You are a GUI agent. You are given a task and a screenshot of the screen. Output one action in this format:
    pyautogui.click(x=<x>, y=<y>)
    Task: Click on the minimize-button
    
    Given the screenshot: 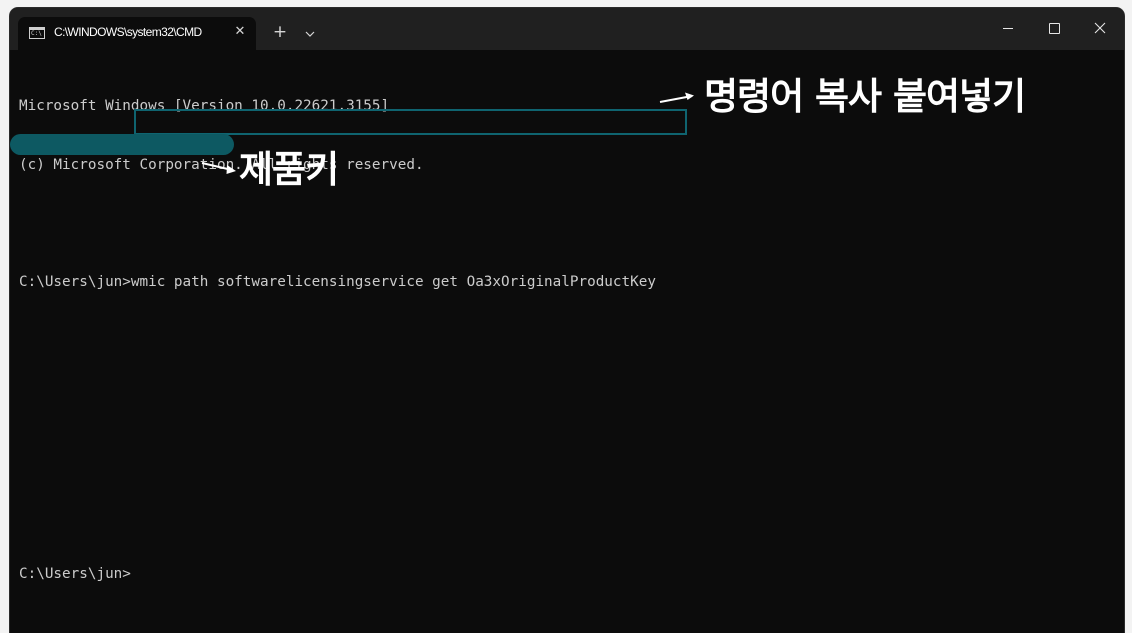 What is the action you would take?
    pyautogui.click(x=1008, y=28)
    